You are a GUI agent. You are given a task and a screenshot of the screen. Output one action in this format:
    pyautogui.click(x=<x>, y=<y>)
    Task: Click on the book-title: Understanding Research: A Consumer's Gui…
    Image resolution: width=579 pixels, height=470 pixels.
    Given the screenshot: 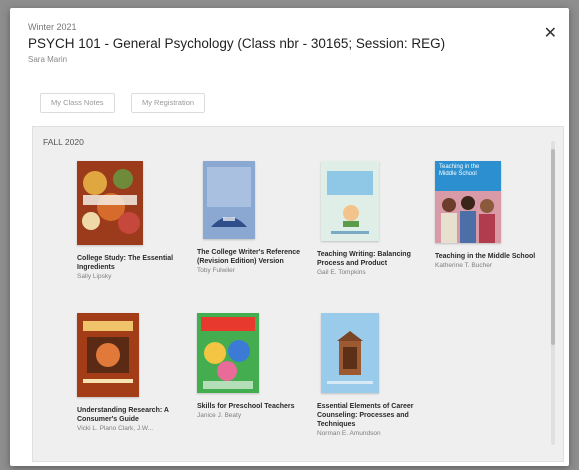 What is the action you would take?
    pyautogui.click(x=133, y=415)
    